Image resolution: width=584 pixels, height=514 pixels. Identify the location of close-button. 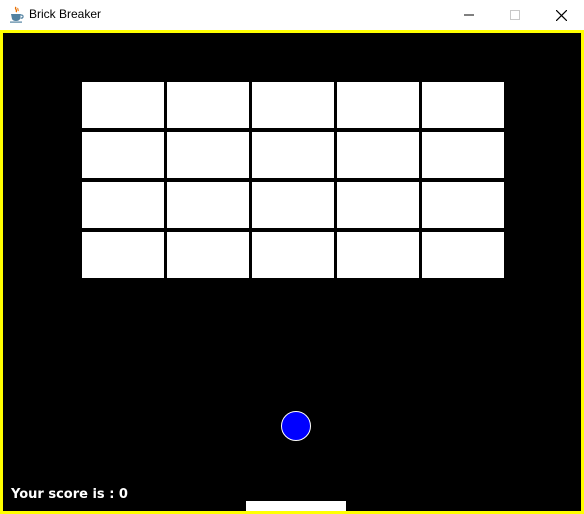
(561, 15).